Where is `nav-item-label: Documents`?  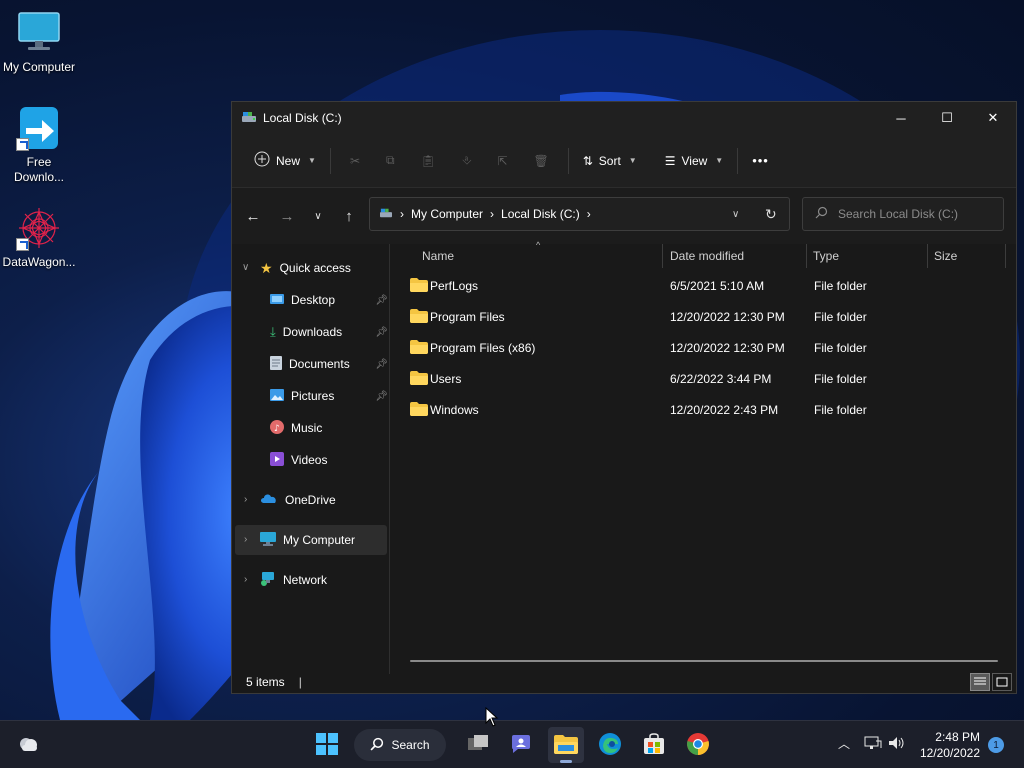 nav-item-label: Documents is located at coordinates (319, 364).